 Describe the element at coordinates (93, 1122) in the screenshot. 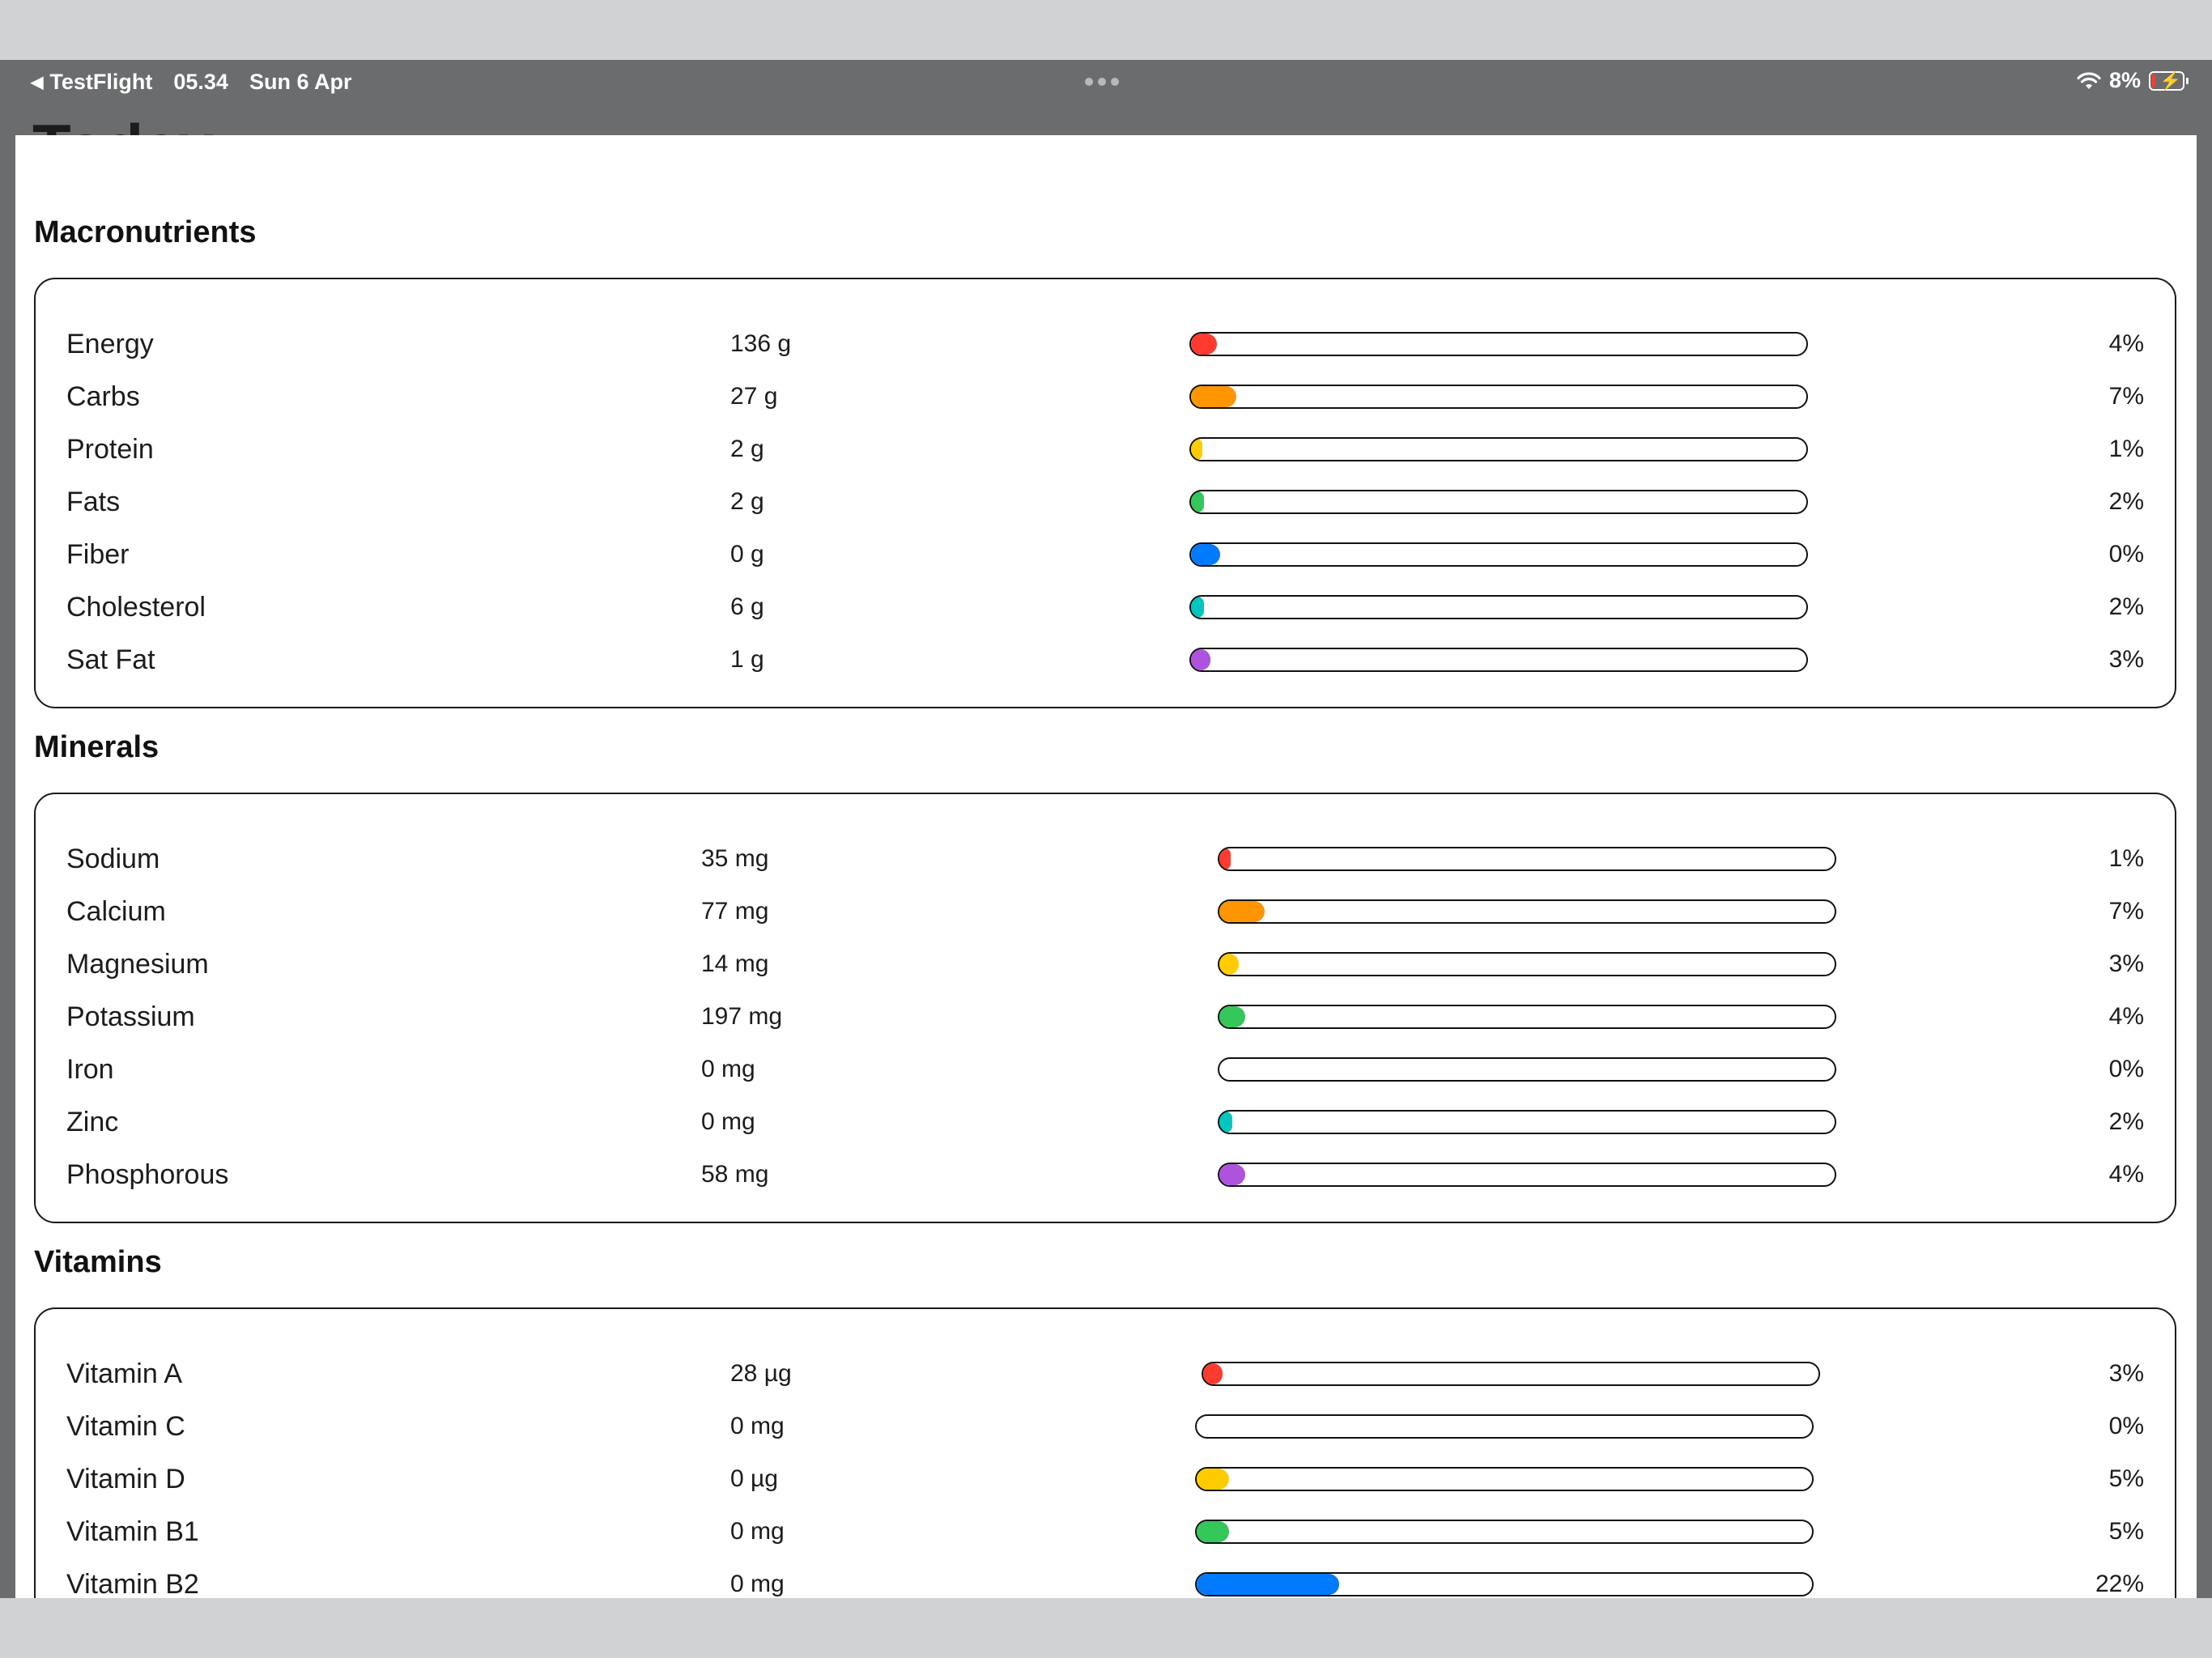

I see `nutrient-name: Zinc` at that location.